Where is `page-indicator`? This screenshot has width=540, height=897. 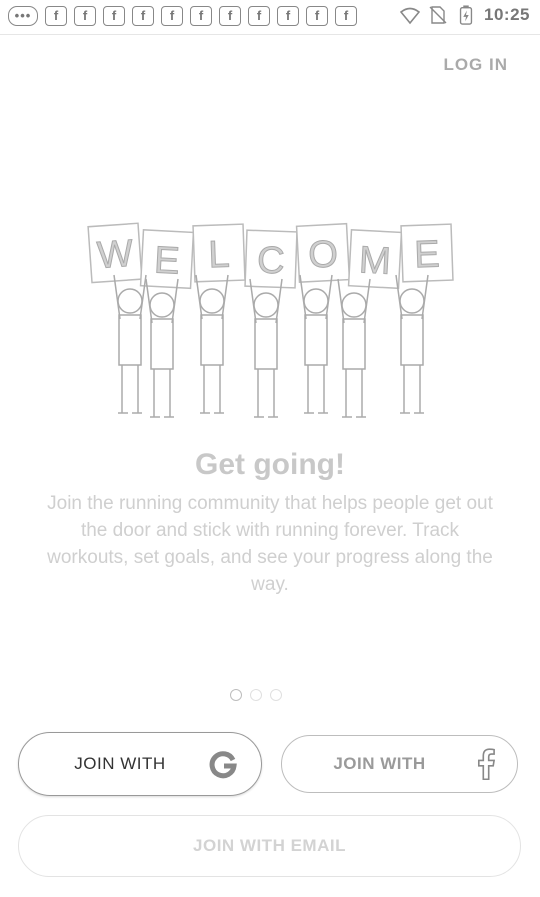 page-indicator is located at coordinates (256, 695).